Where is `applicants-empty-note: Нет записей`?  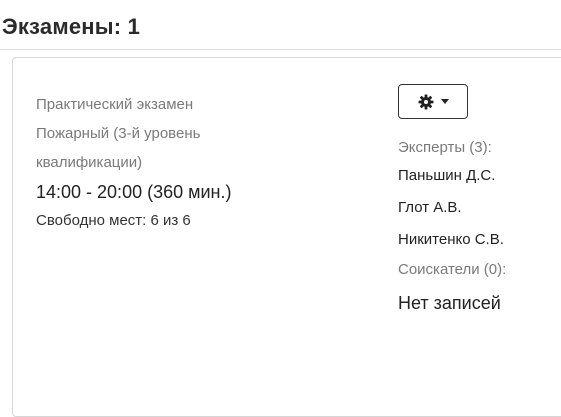 applicants-empty-note: Нет записей is located at coordinates (449, 303).